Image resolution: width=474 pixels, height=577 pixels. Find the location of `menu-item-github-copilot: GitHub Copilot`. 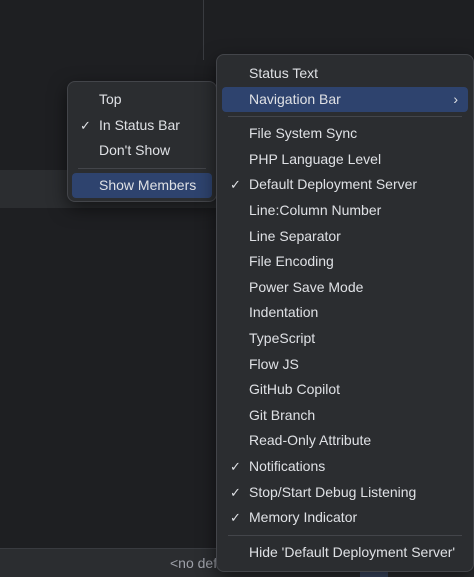

menu-item-github-copilot: GitHub Copilot is located at coordinates (345, 390).